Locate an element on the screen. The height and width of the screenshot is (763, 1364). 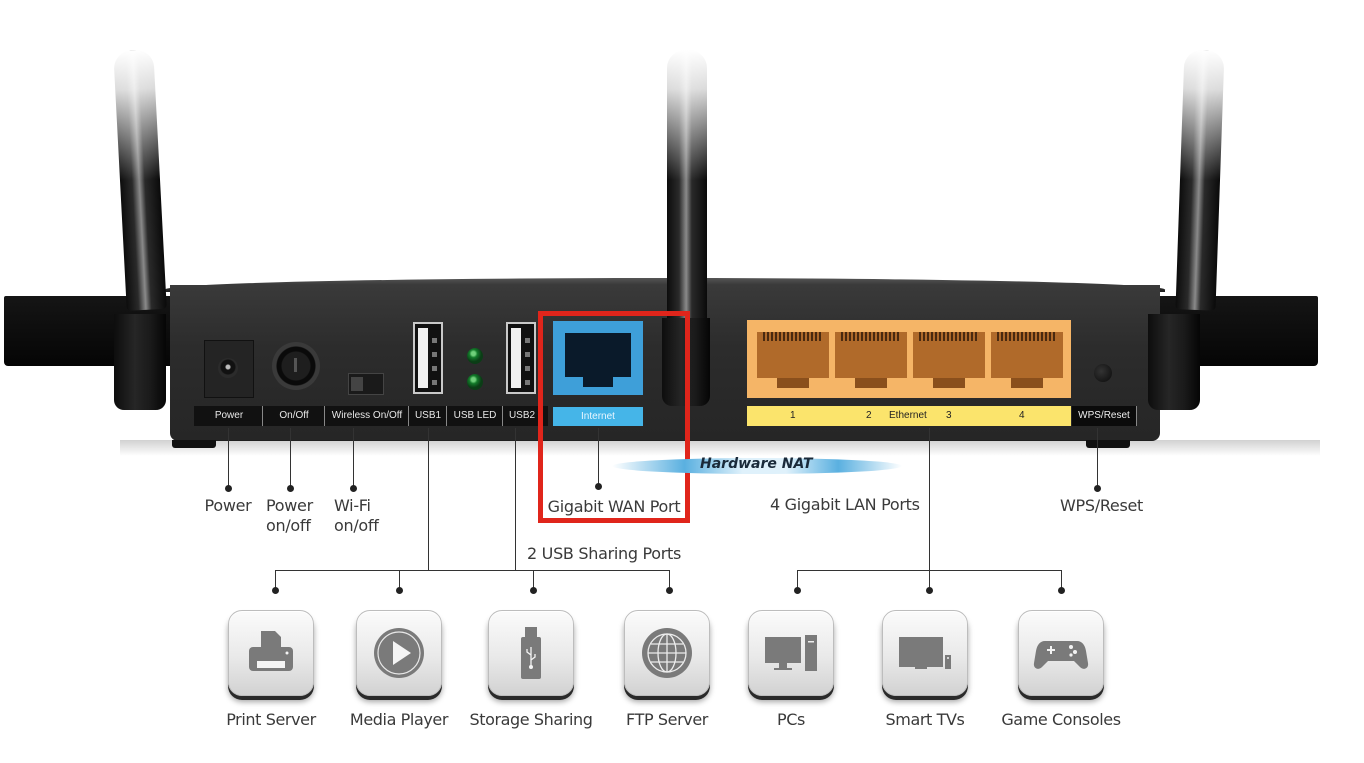
usb1-port is located at coordinates (428, 358).